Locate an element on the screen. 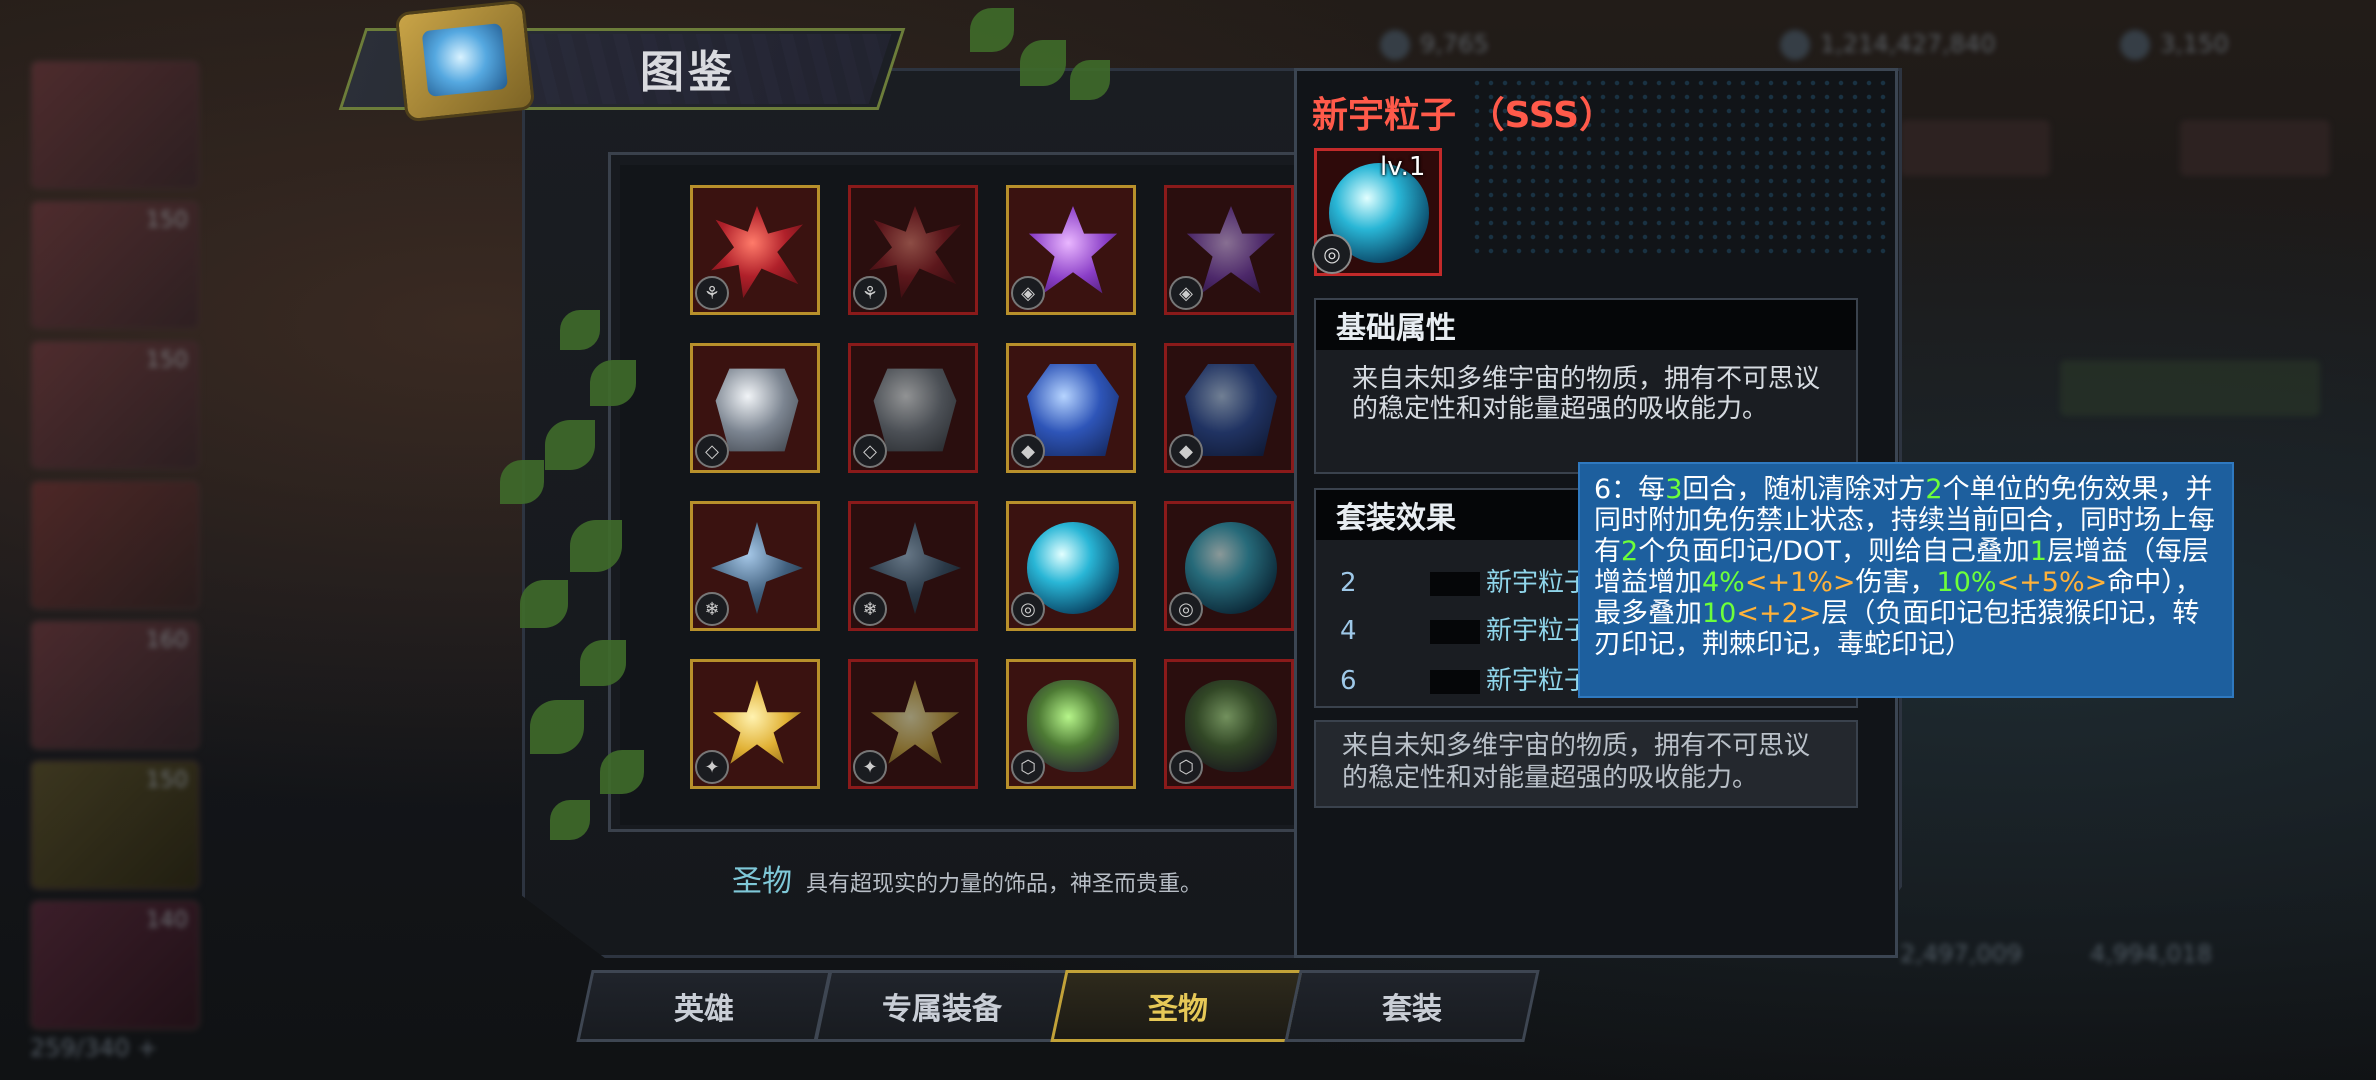  category-info: 圣物 具有超现实的力量的饰品，神圣而贵重。 is located at coordinates (967, 878).